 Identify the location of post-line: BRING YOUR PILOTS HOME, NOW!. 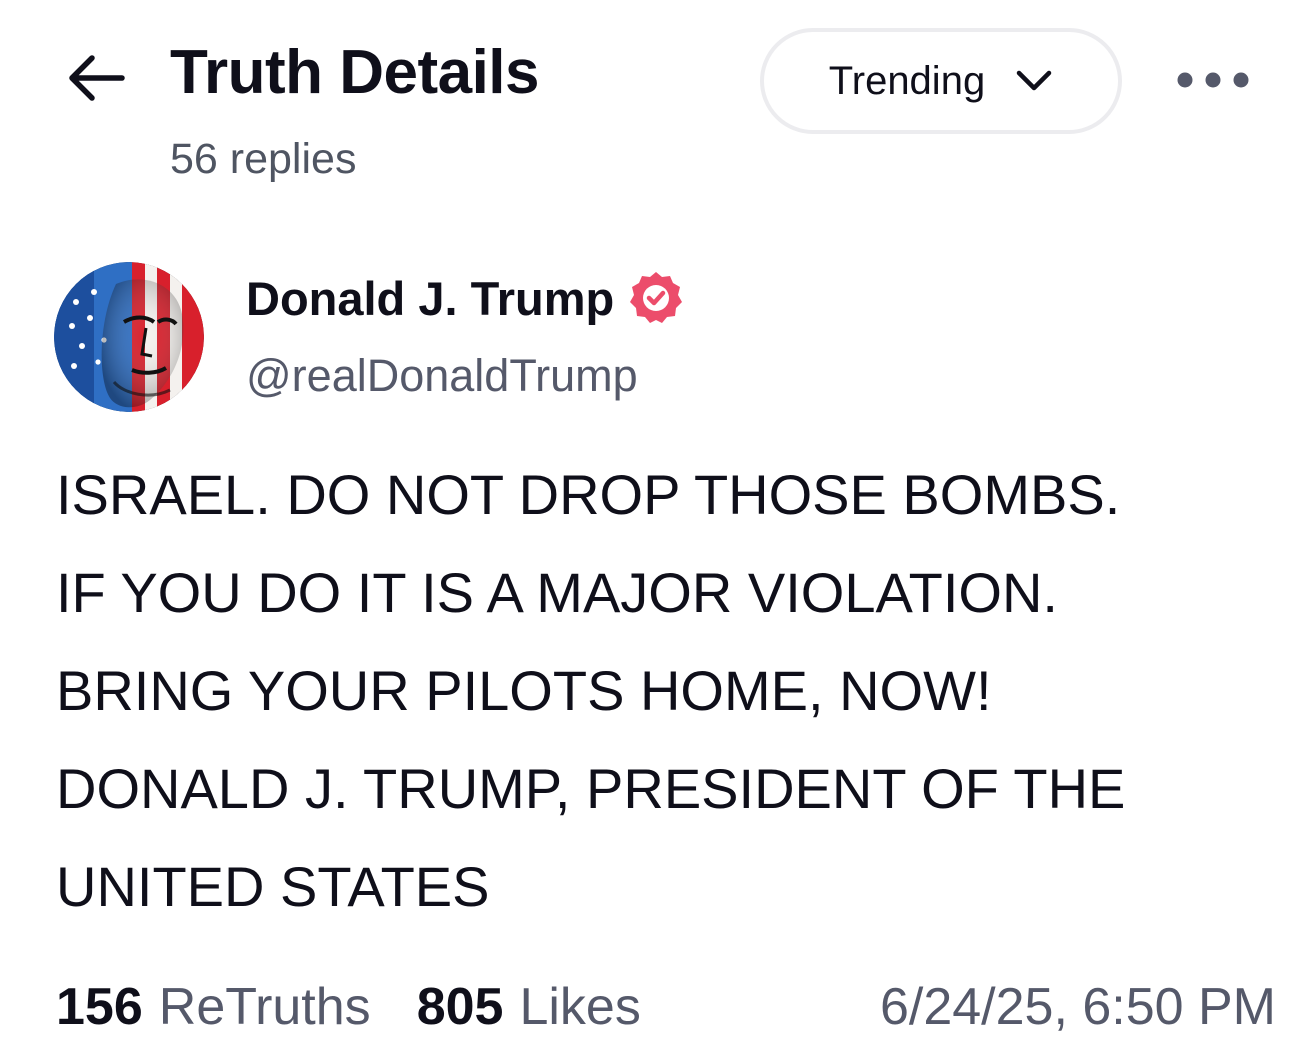
(524, 690).